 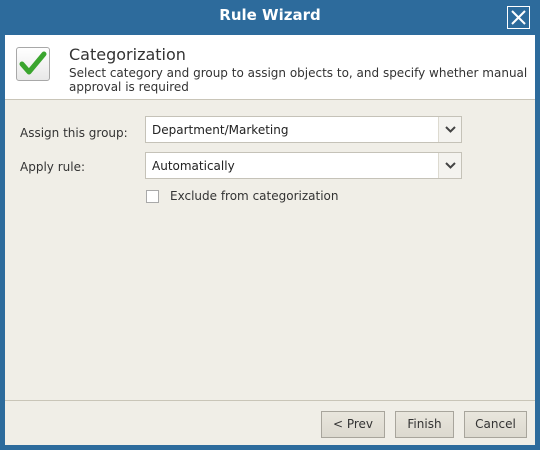 I want to click on apply-rule-dropdown: Automatically, so click(x=303, y=165).